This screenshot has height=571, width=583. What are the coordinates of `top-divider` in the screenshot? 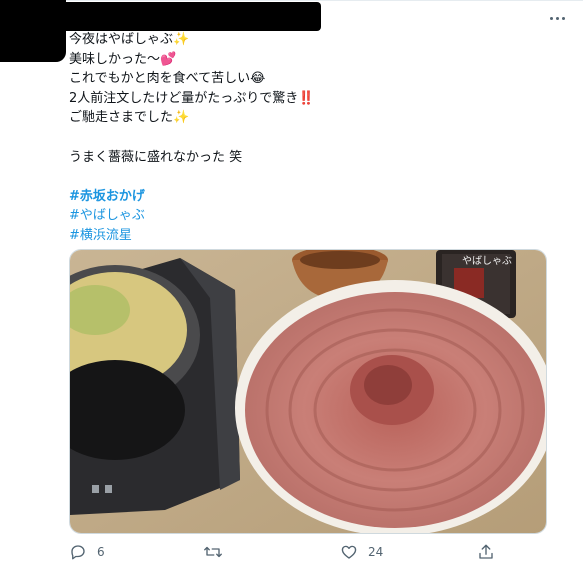 It's located at (291, 0).